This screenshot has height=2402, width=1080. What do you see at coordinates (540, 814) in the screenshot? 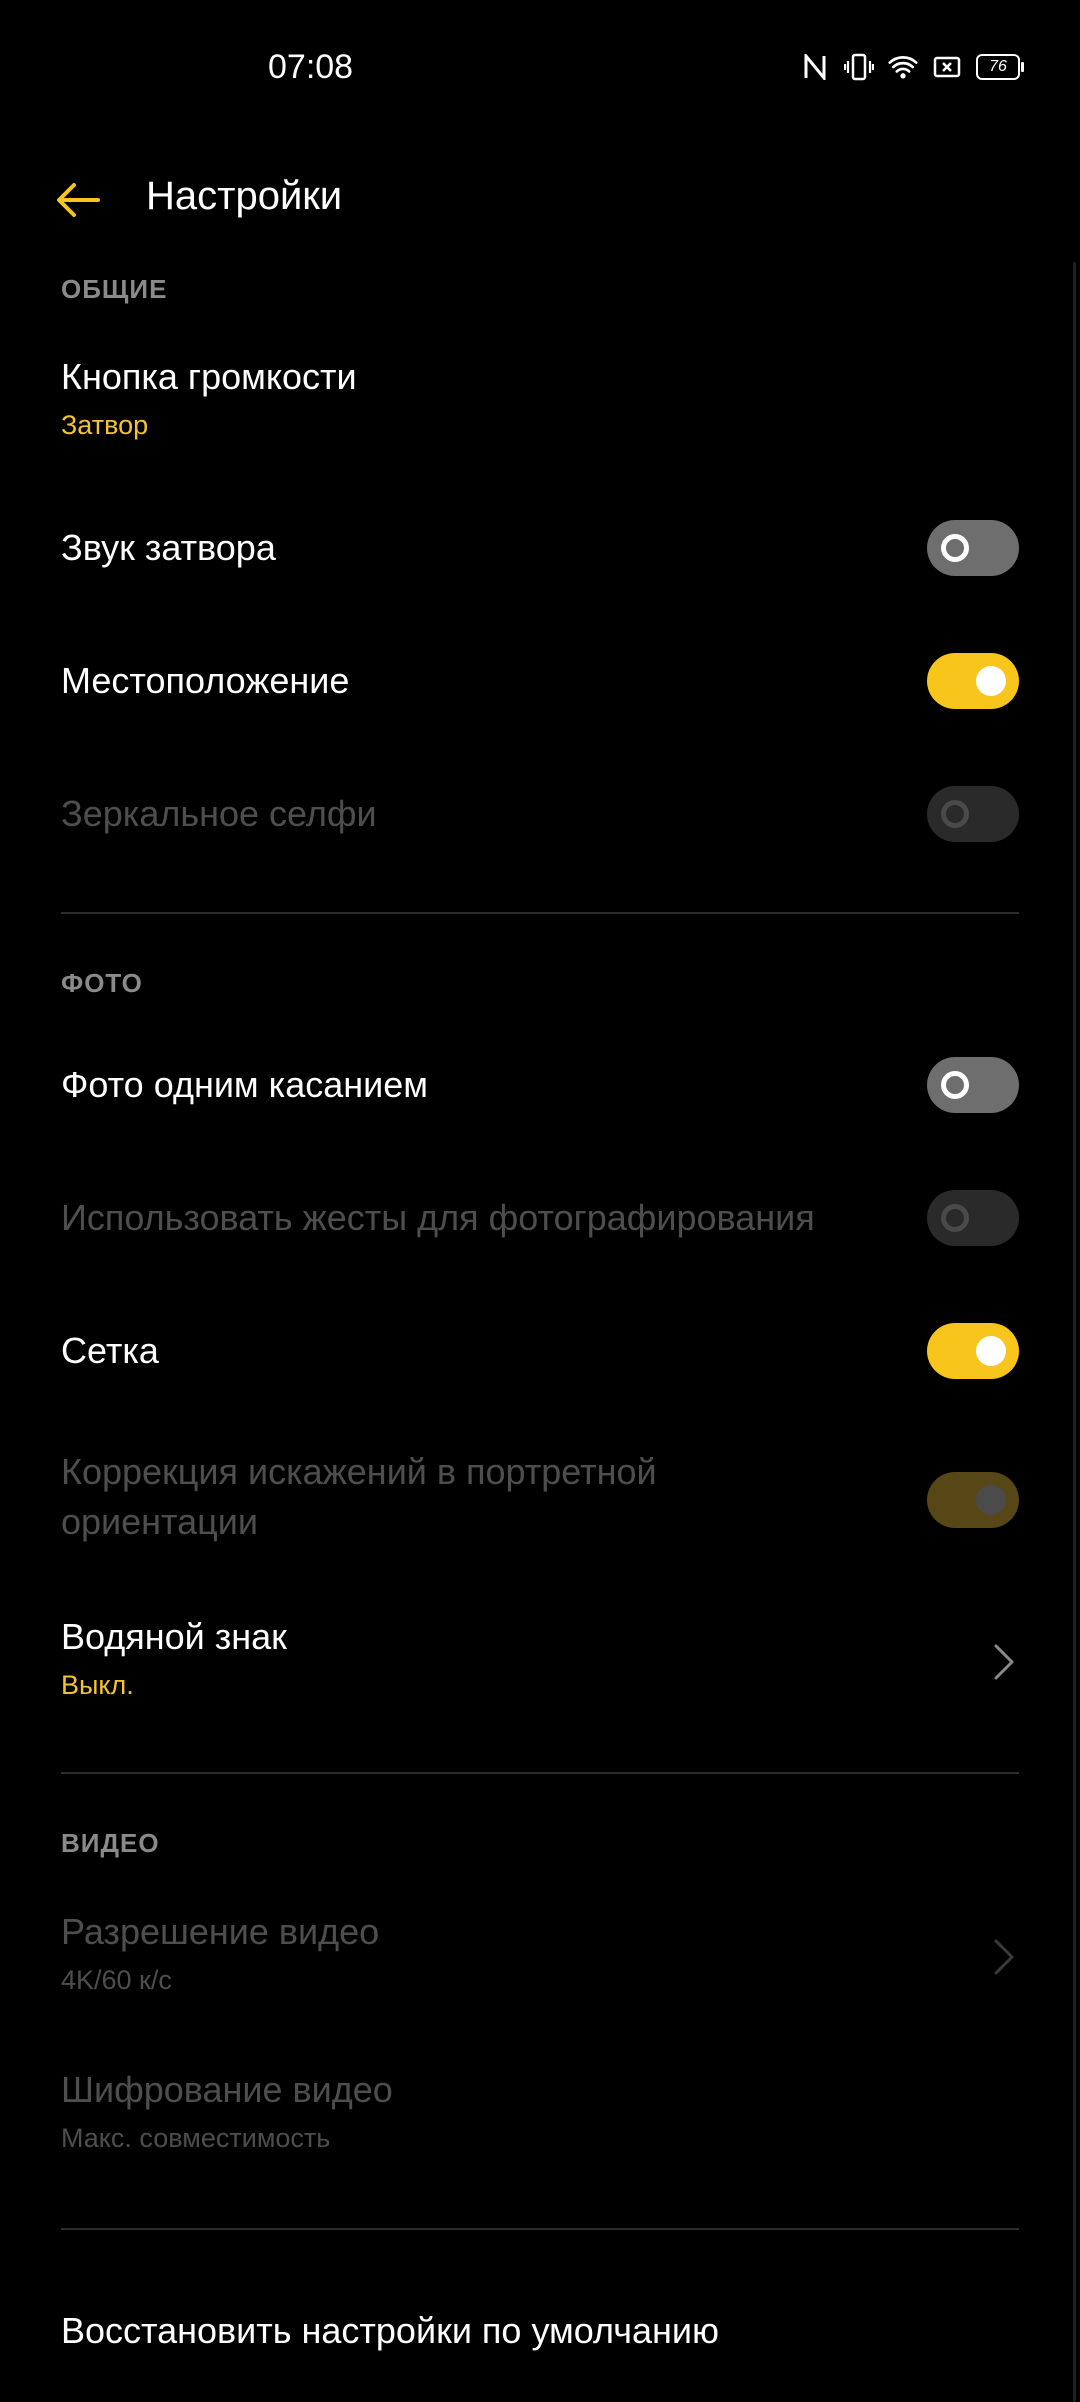
I see `setting-mirror-selfie: Зеркальное селфи` at bounding box center [540, 814].